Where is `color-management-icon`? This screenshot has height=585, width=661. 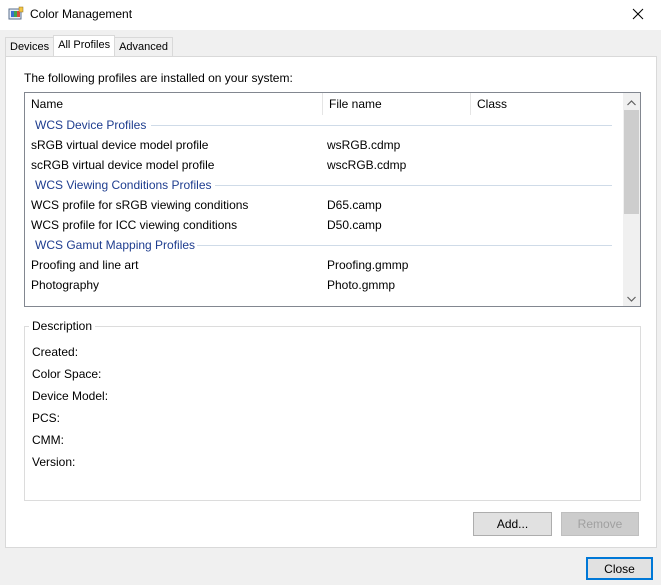 color-management-icon is located at coordinates (16, 14).